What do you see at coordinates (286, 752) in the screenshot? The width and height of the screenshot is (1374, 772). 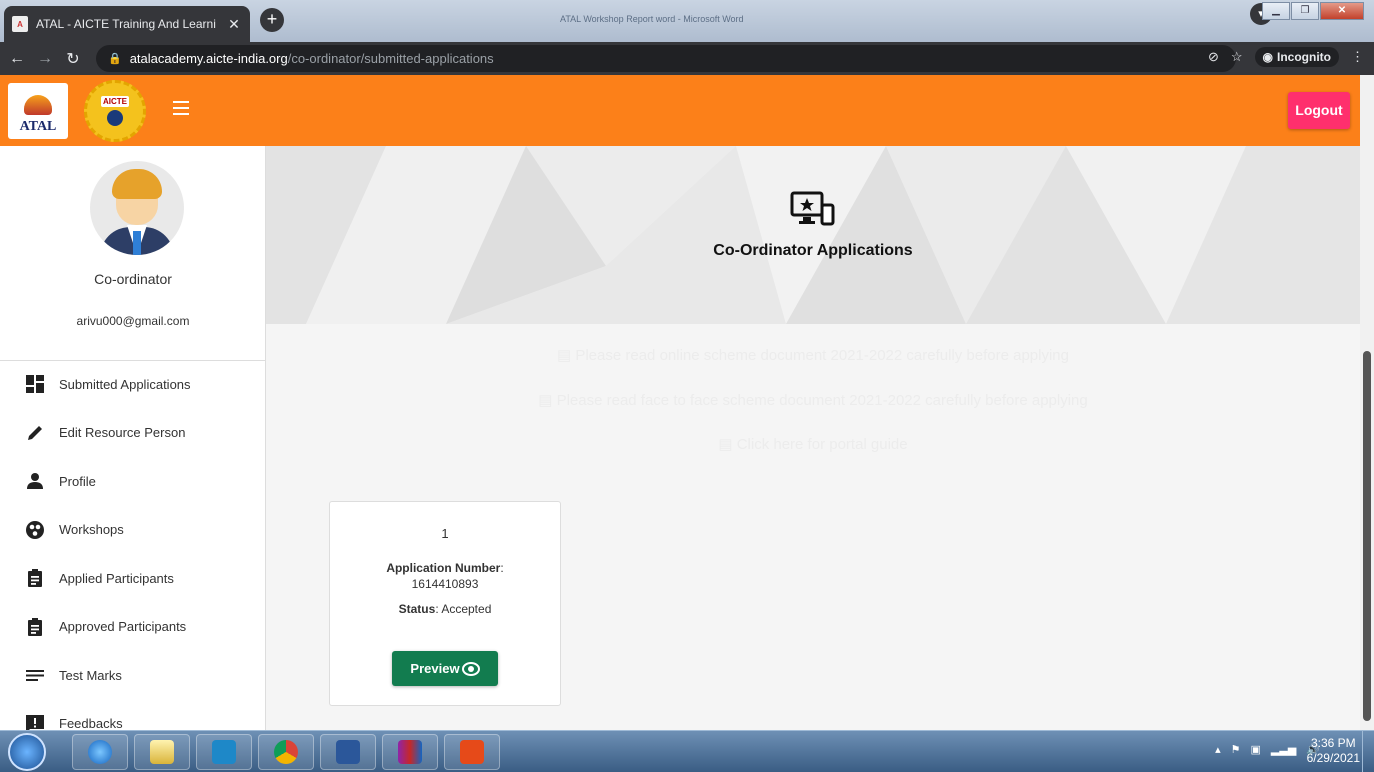 I see `chrome-icon` at bounding box center [286, 752].